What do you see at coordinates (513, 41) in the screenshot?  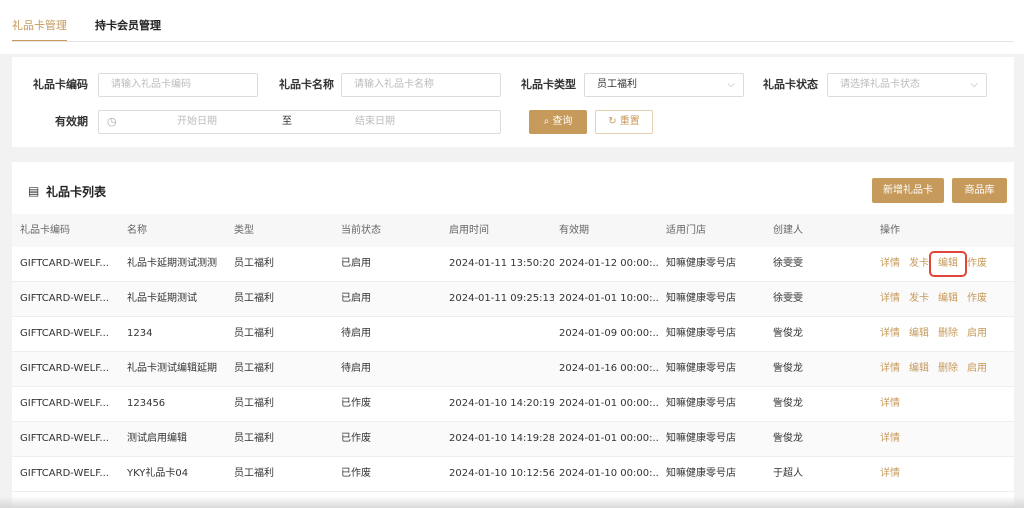 I see `tab-divider` at bounding box center [513, 41].